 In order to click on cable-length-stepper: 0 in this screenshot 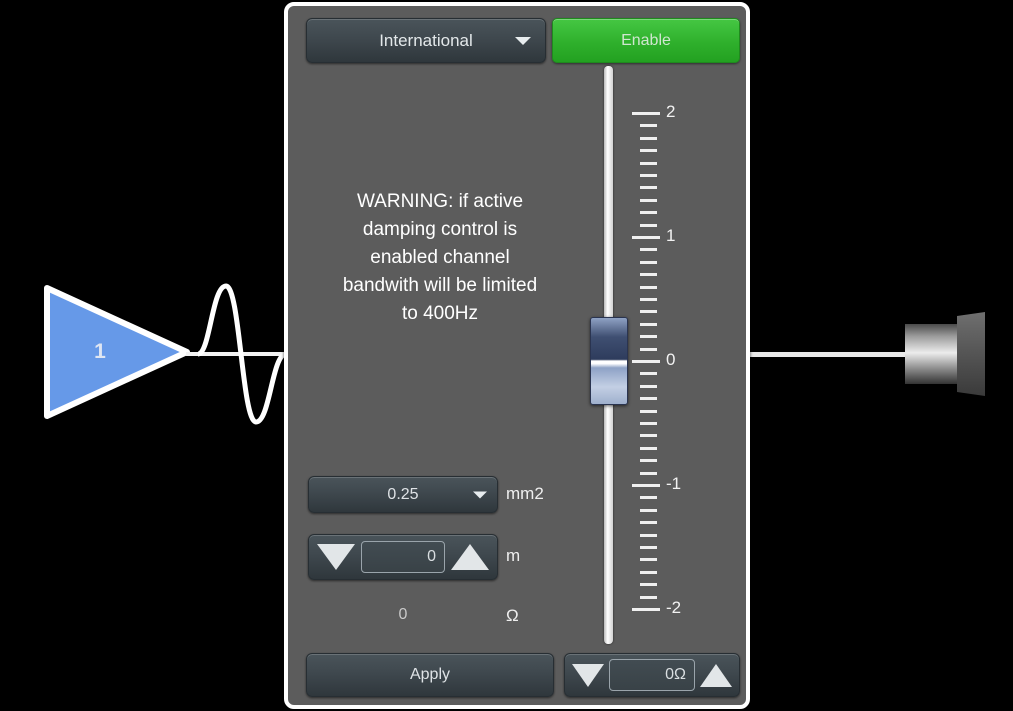, I will do `click(403, 557)`.